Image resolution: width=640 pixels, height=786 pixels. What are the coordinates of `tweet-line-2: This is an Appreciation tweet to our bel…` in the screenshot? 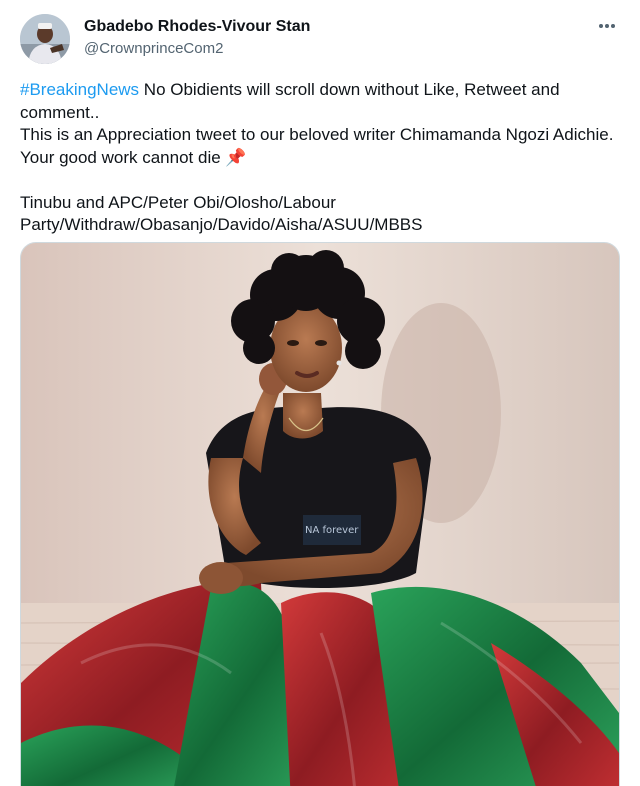 It's located at (320, 146).